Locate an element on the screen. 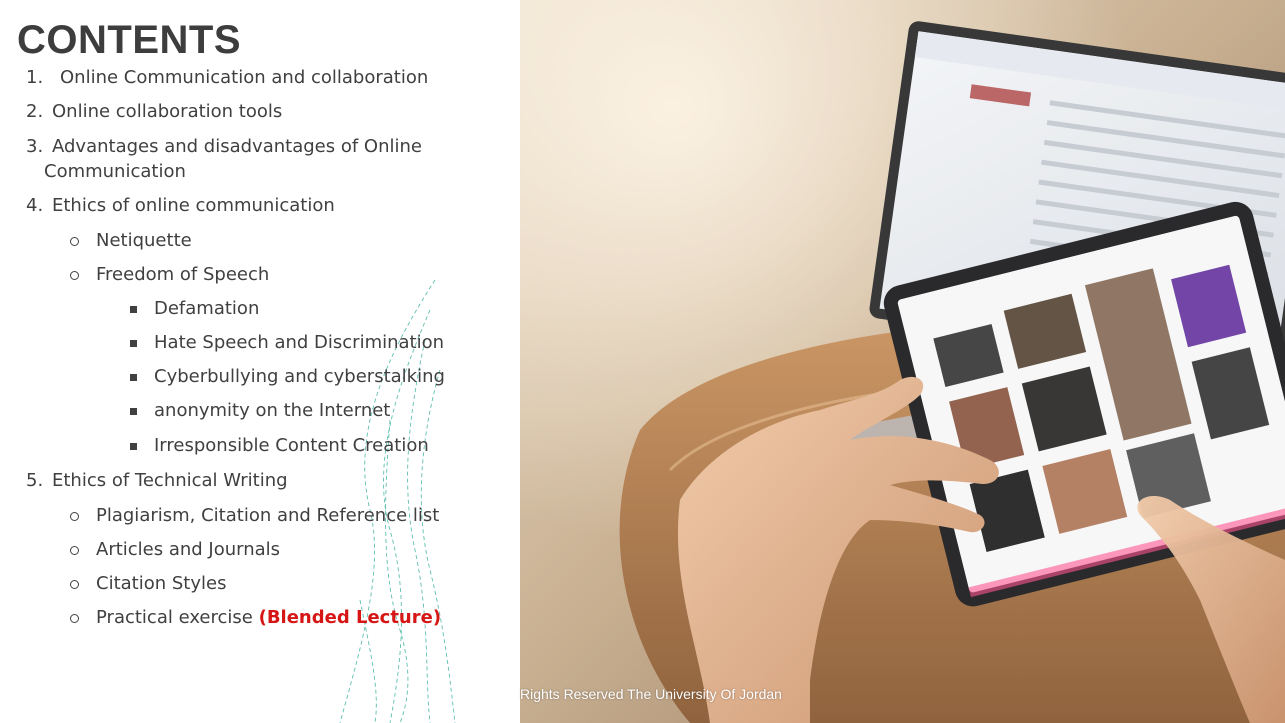  list-item-text: Communication is located at coordinates (115, 171).